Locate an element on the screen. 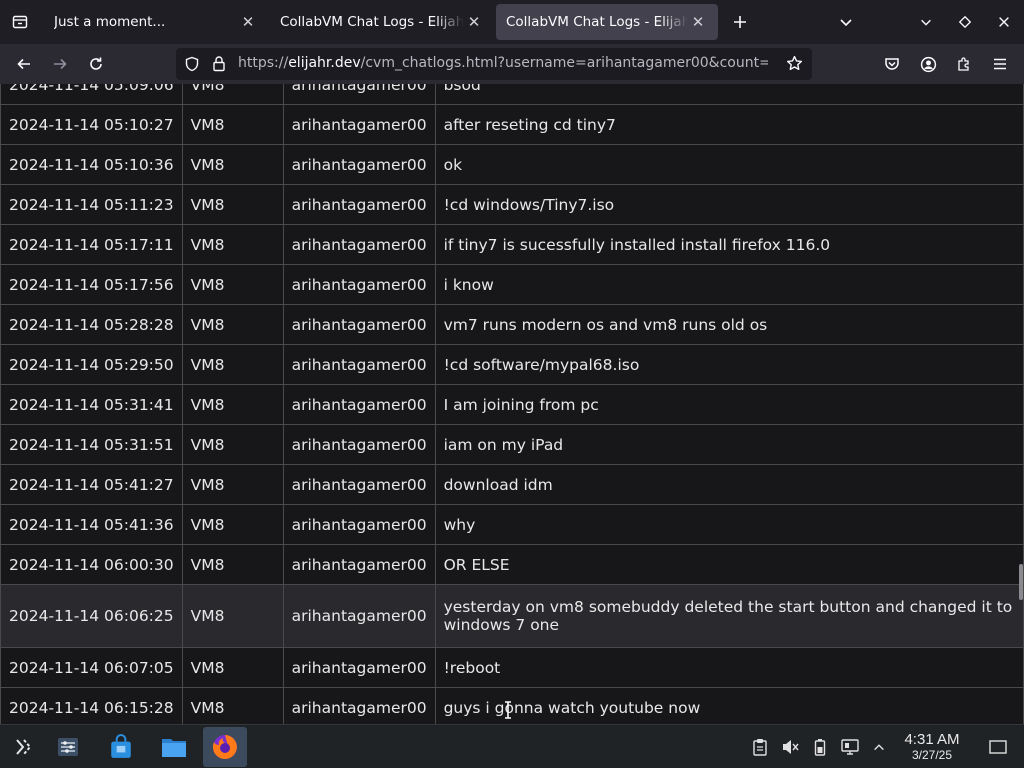 This screenshot has width=1024, height=768. url-prefix: https:// is located at coordinates (263, 63).